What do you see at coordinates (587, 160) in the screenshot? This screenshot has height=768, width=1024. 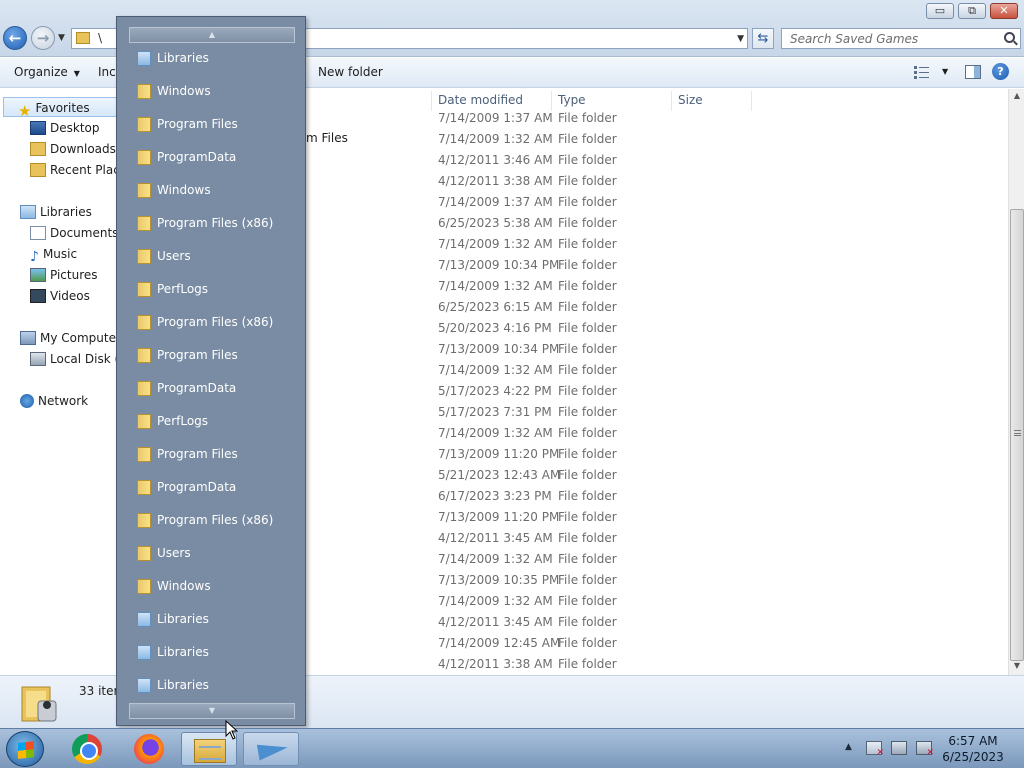 I see `type-cell: File folder` at bounding box center [587, 160].